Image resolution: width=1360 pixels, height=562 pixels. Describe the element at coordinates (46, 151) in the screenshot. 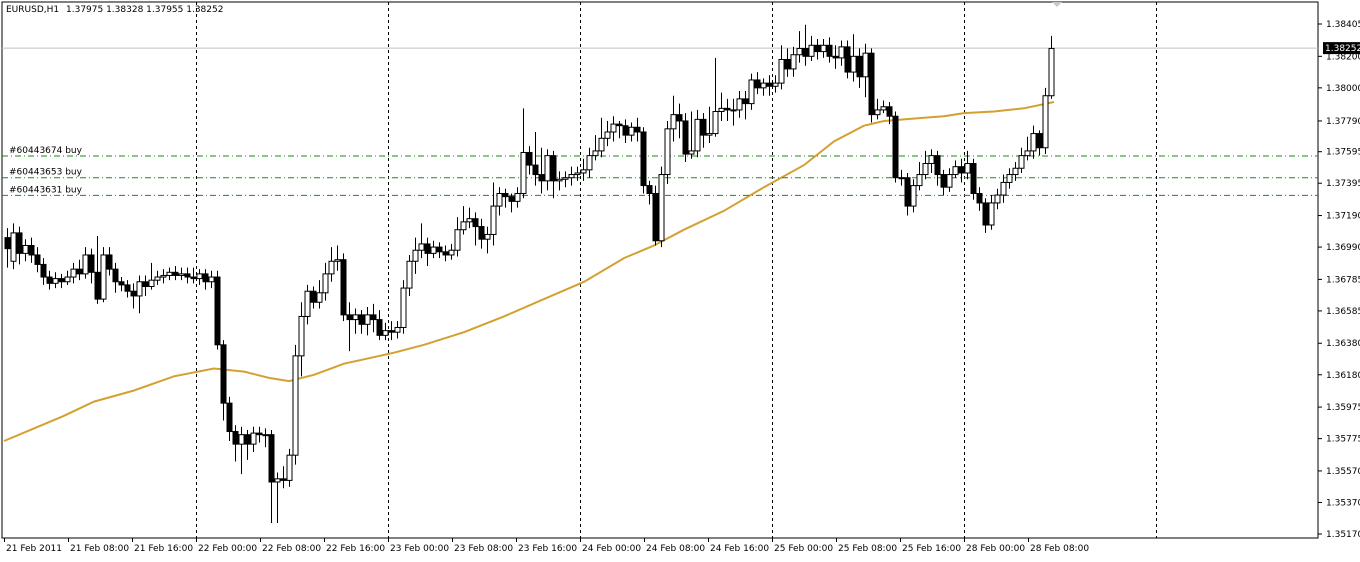

I see `order-label: #60443674 buy` at that location.